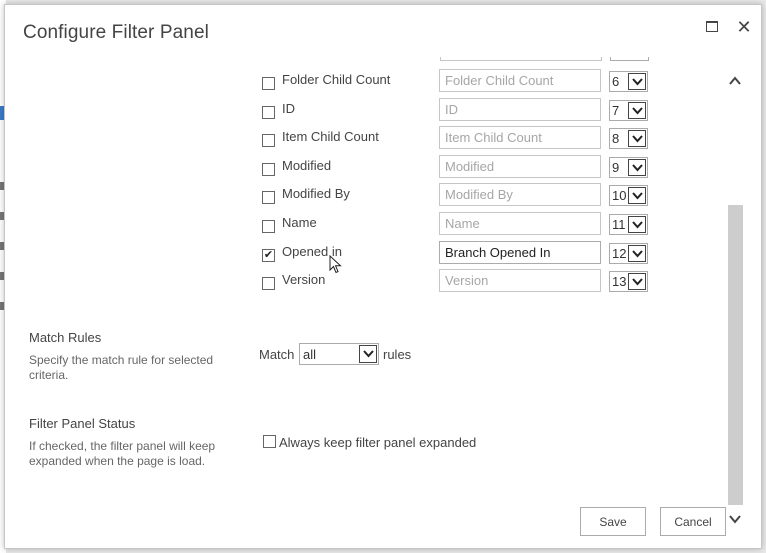 This screenshot has width=766, height=553. Describe the element at coordinates (330, 136) in the screenshot. I see `field-label: Item Child Count` at that location.